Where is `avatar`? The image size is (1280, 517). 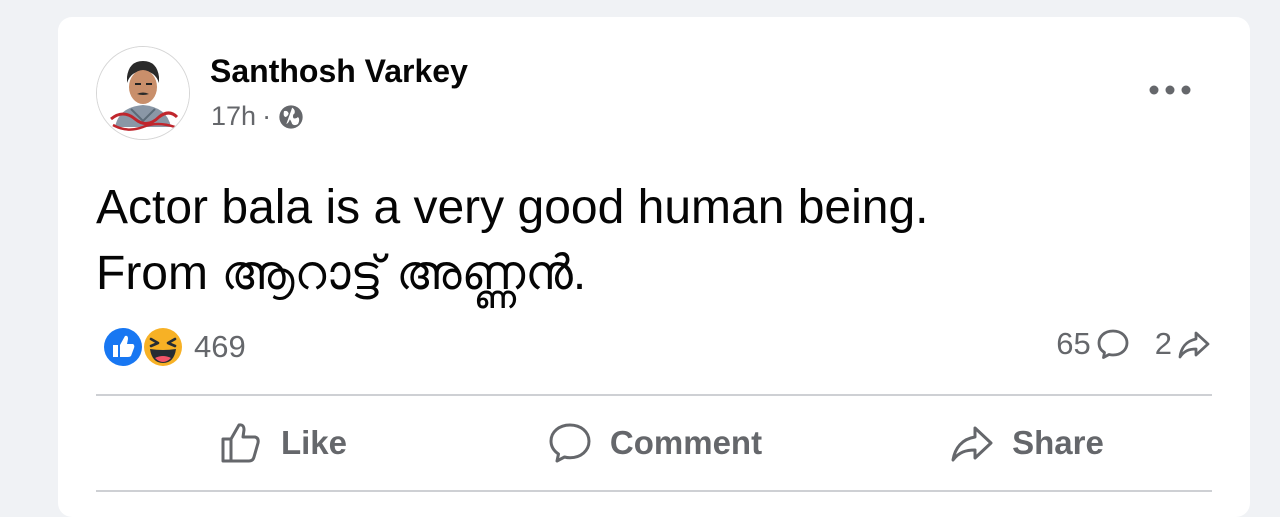 avatar is located at coordinates (143, 93).